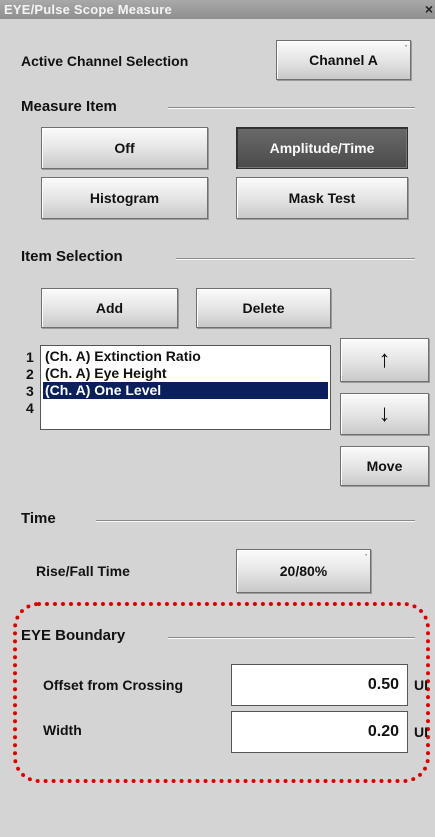 The image size is (435, 837). Describe the element at coordinates (383, 684) in the screenshot. I see `offset-from-crossing-value: 0.50` at that location.